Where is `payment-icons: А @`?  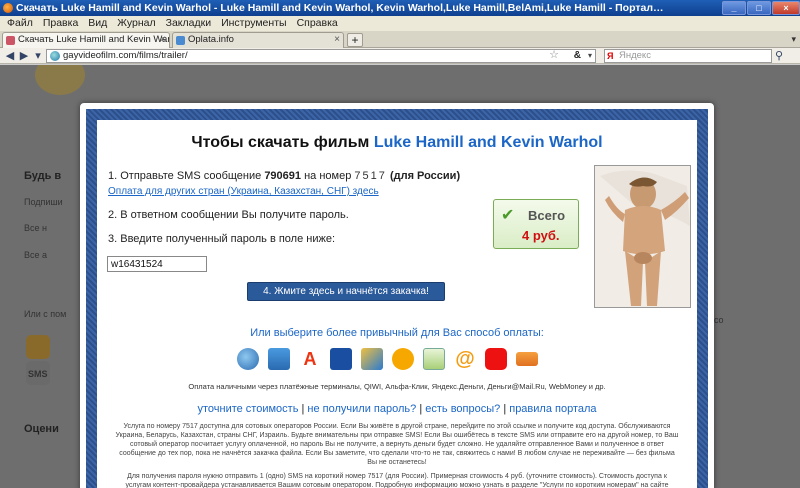
payment-icons: А @ is located at coordinates (397, 361).